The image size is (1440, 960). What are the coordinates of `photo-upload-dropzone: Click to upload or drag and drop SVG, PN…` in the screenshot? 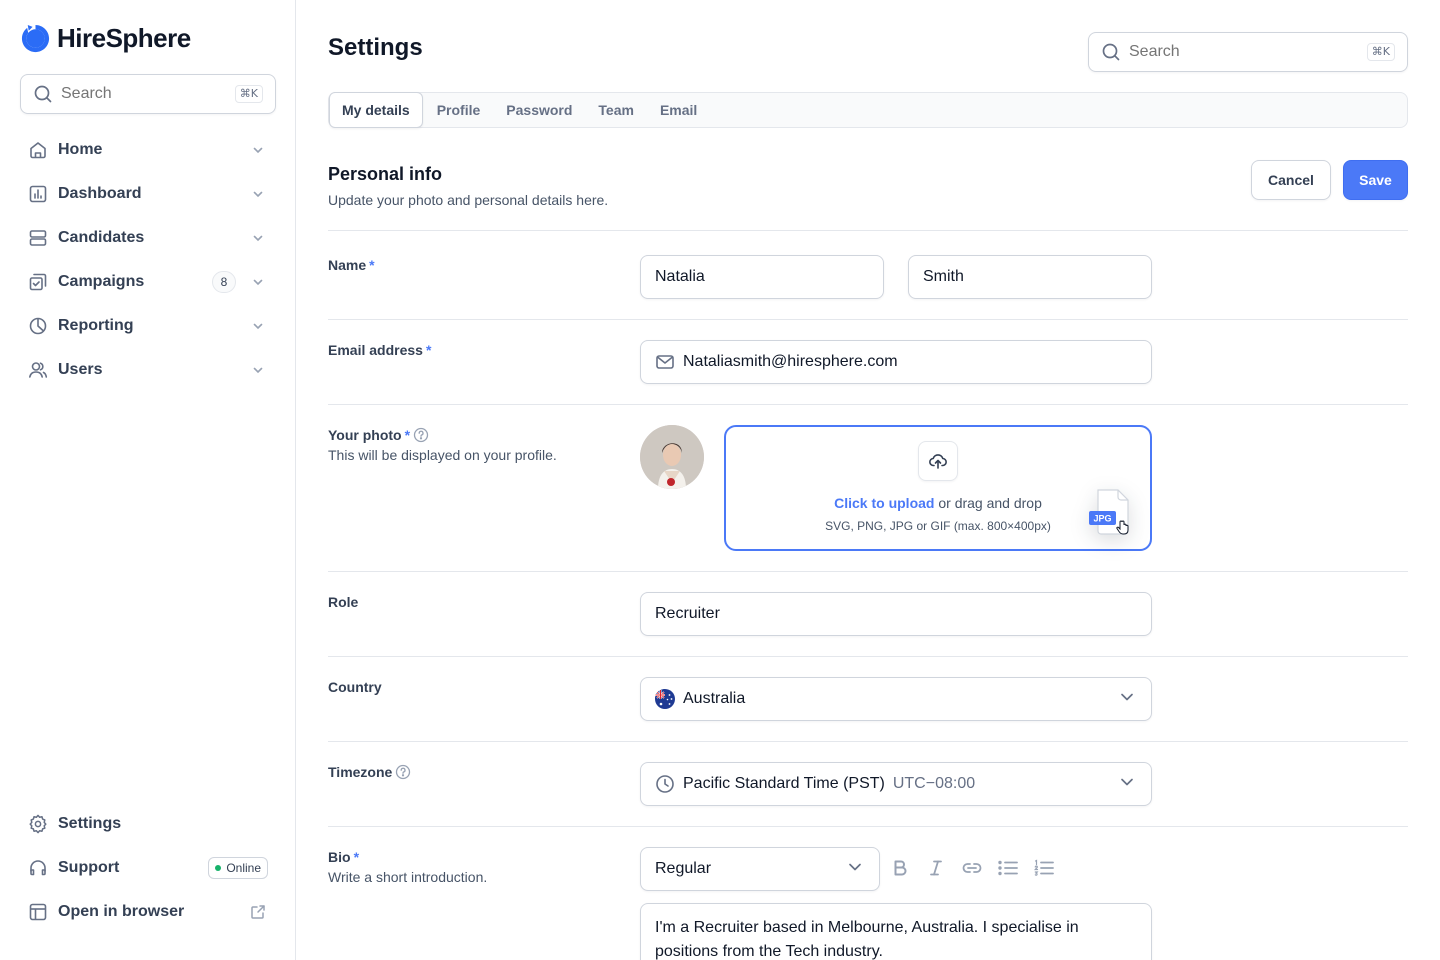 It's located at (938, 488).